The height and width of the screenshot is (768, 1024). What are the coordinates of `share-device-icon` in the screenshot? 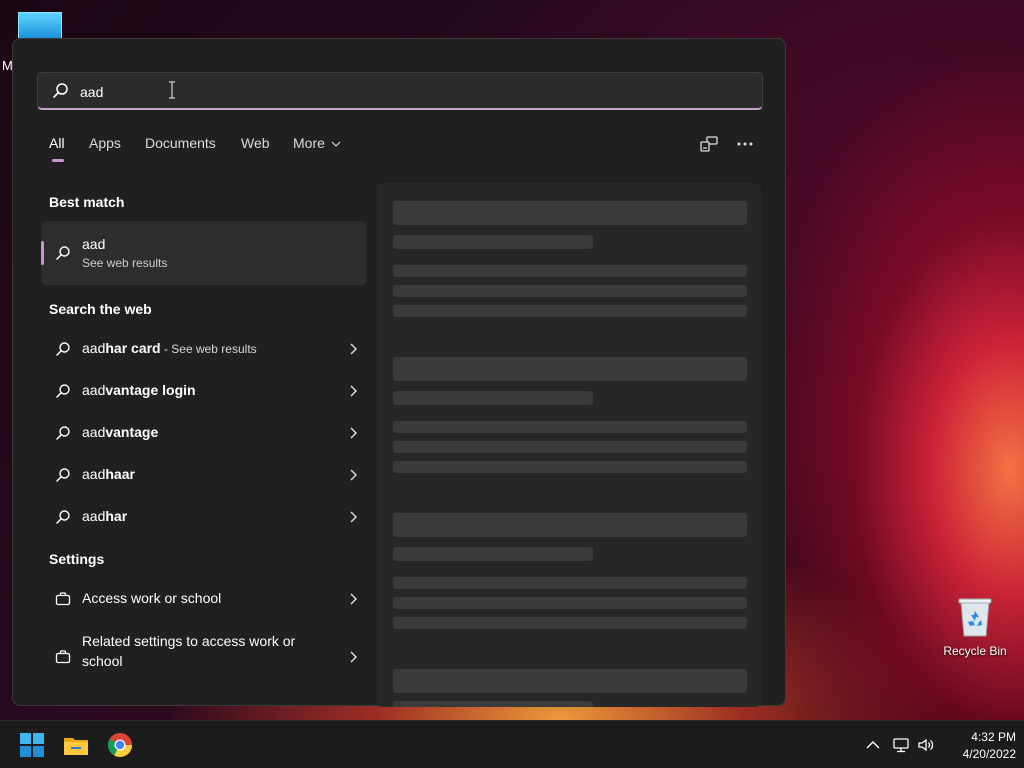 It's located at (709, 144).